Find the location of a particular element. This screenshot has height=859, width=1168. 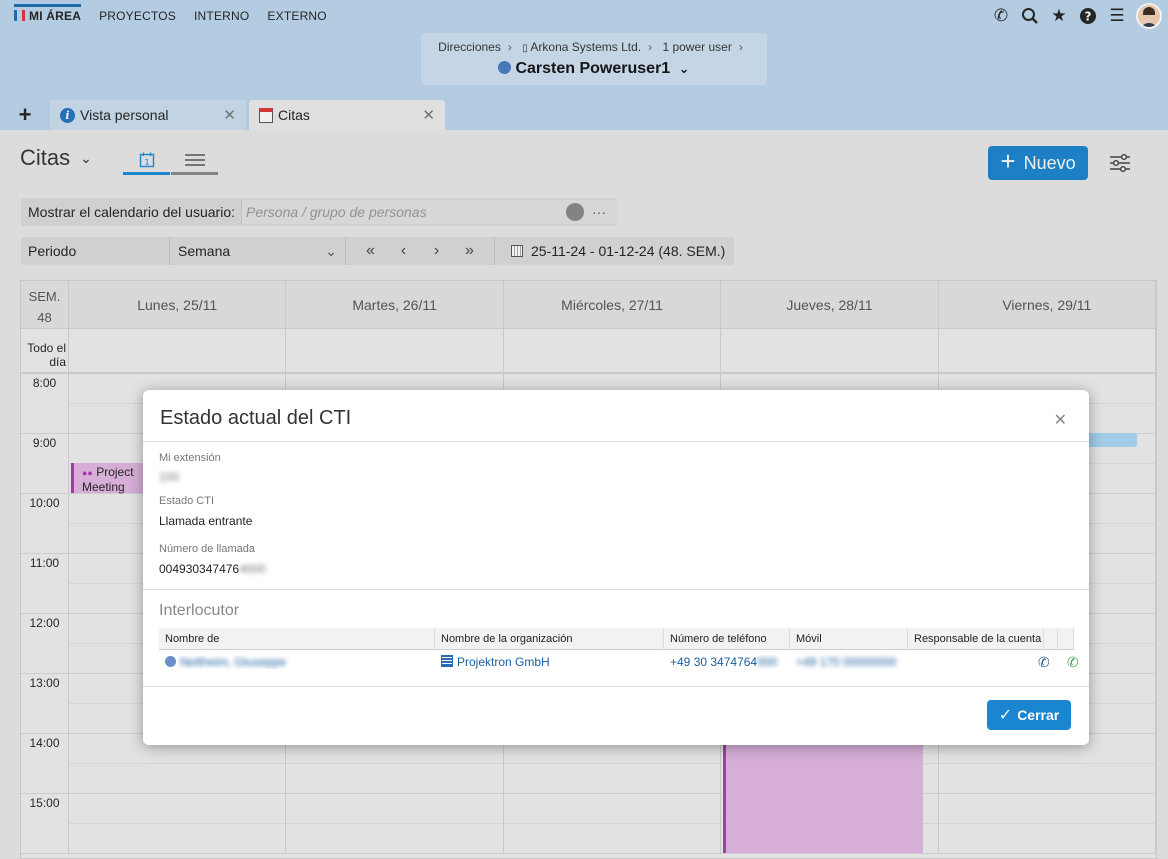

organization-link: Projektron GmbH is located at coordinates (549, 662).